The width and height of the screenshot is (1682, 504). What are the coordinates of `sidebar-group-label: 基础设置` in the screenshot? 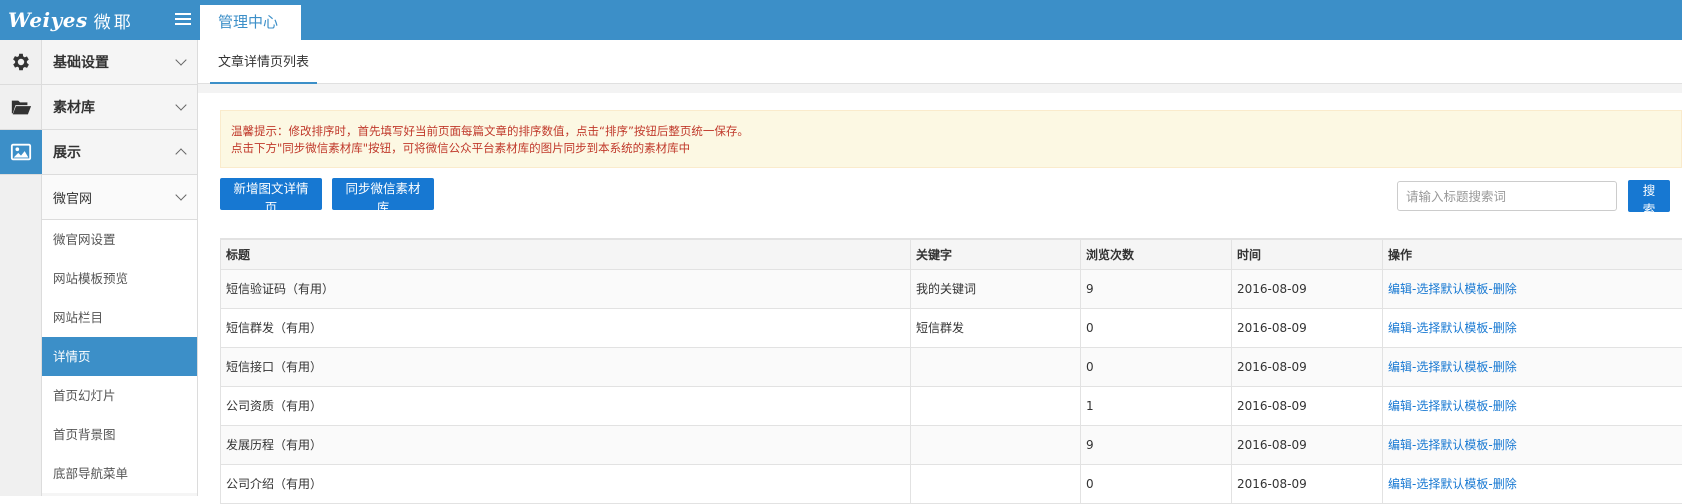 It's located at (81, 62).